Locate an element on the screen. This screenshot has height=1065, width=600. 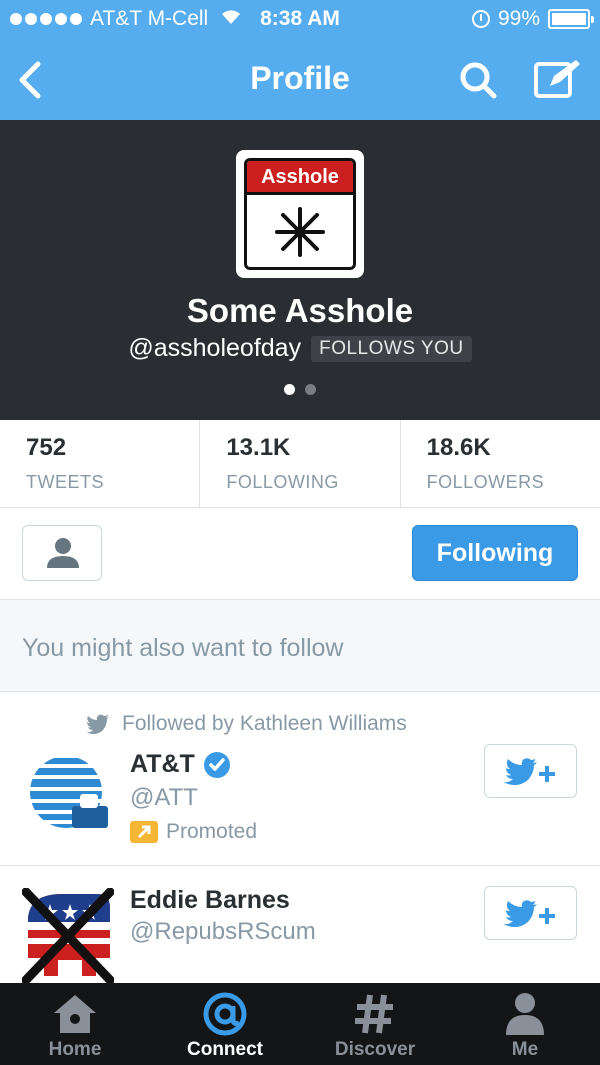
page-indicator is located at coordinates (300, 389).